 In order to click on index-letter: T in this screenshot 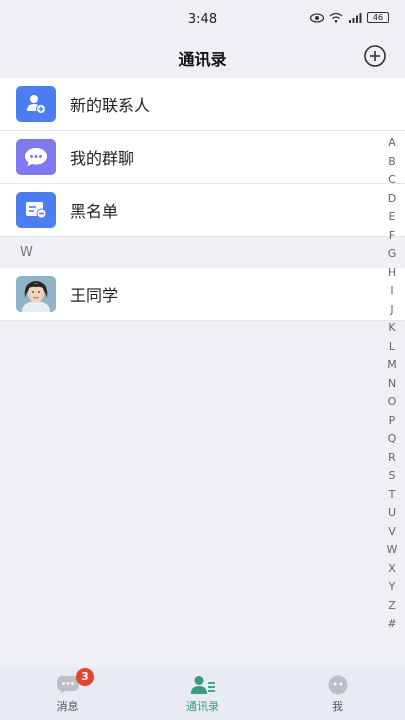, I will do `click(392, 495)`.